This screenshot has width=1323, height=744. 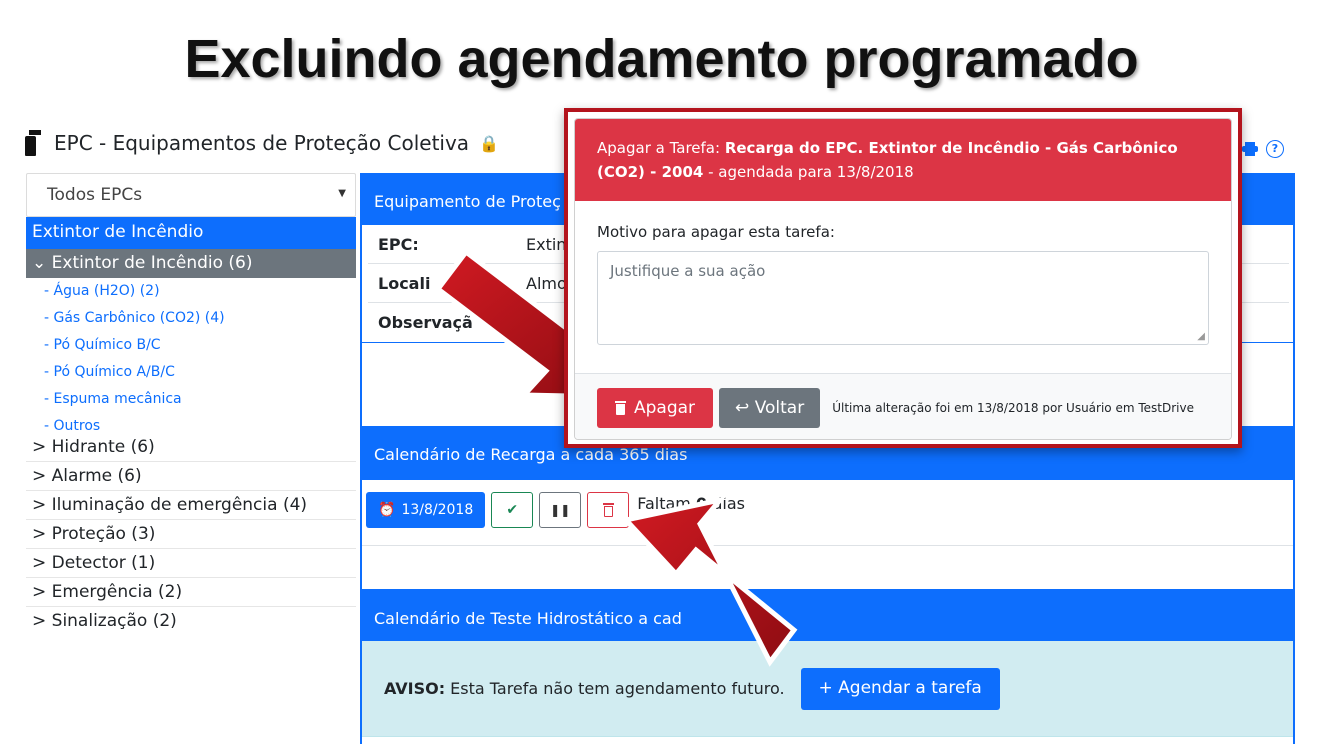 What do you see at coordinates (903, 298) in the screenshot?
I see `reason-textarea: Justifique a sua ação ◢` at bounding box center [903, 298].